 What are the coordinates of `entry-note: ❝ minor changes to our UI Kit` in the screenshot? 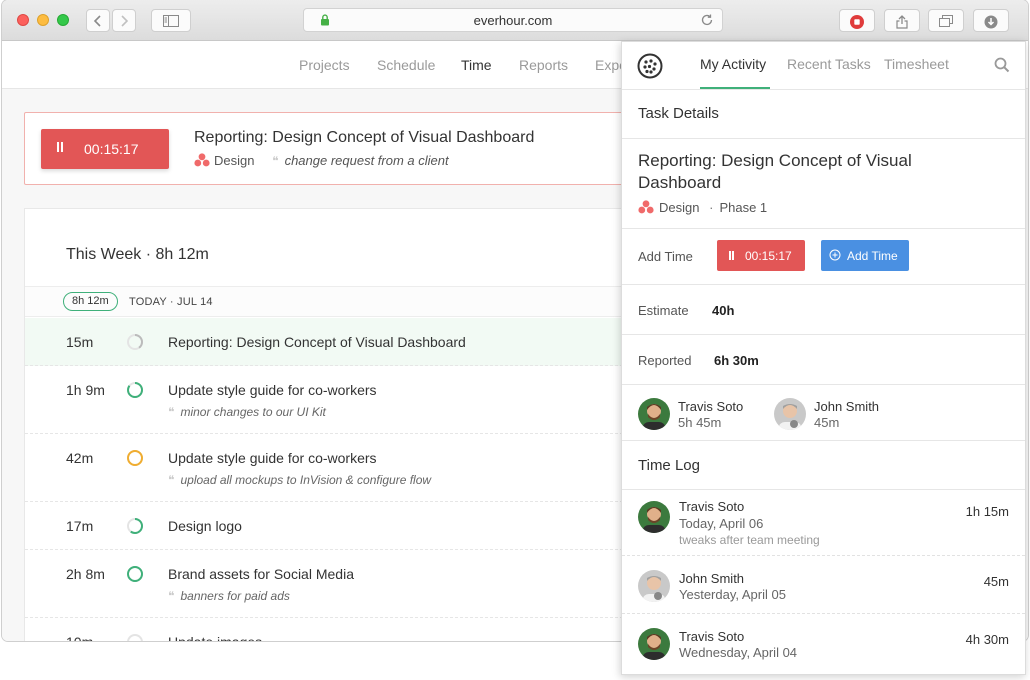 It's located at (247, 412).